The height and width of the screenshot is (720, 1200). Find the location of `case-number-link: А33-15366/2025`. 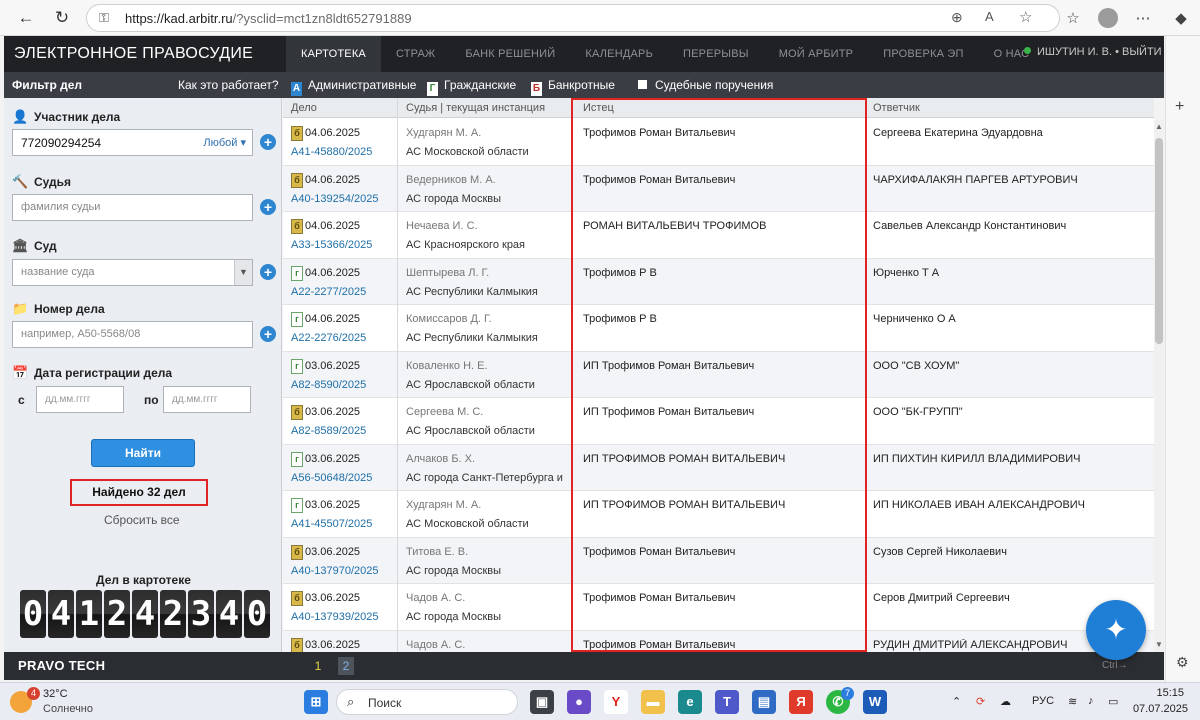

case-number-link: А33-15366/2025 is located at coordinates (331, 245).